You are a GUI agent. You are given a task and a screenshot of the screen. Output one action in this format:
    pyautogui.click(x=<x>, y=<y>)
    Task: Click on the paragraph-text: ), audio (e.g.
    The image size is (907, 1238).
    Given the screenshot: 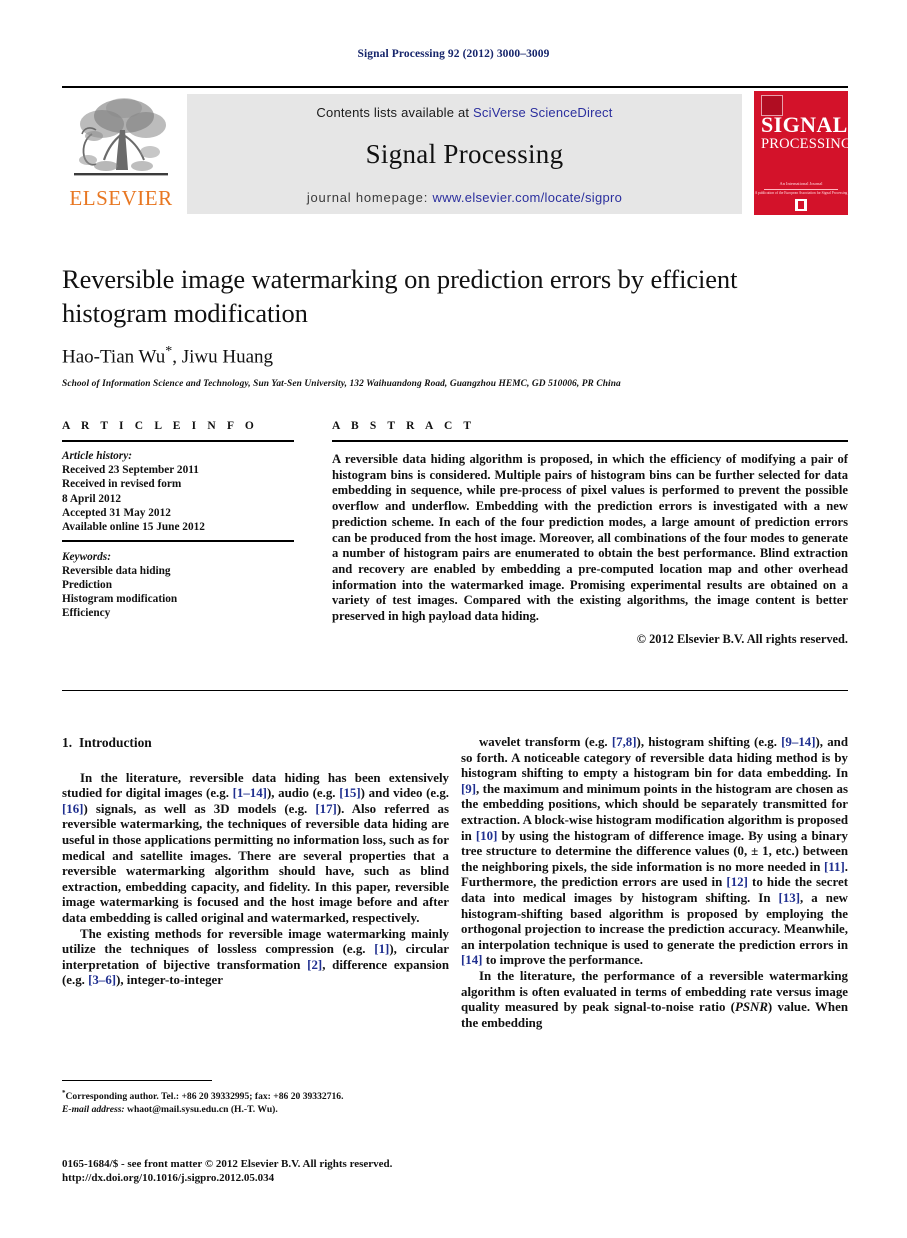 What is the action you would take?
    pyautogui.click(x=303, y=793)
    